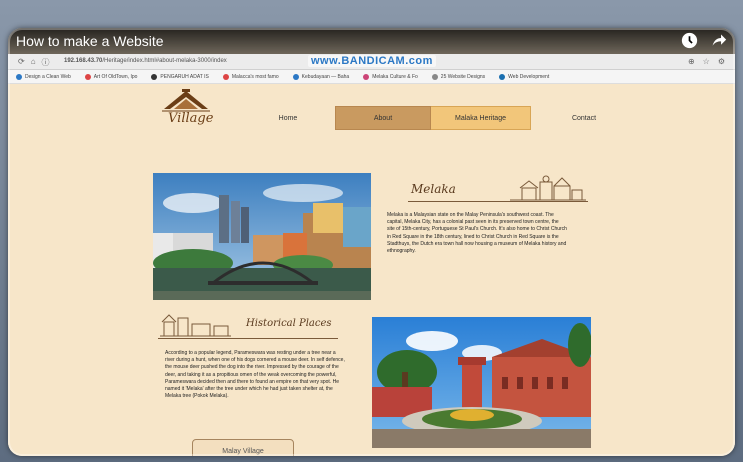 Image resolution: width=743 pixels, height=462 pixels. Describe the element at coordinates (481, 118) in the screenshot. I see `nav-heritage: Malaka Heritage` at that location.